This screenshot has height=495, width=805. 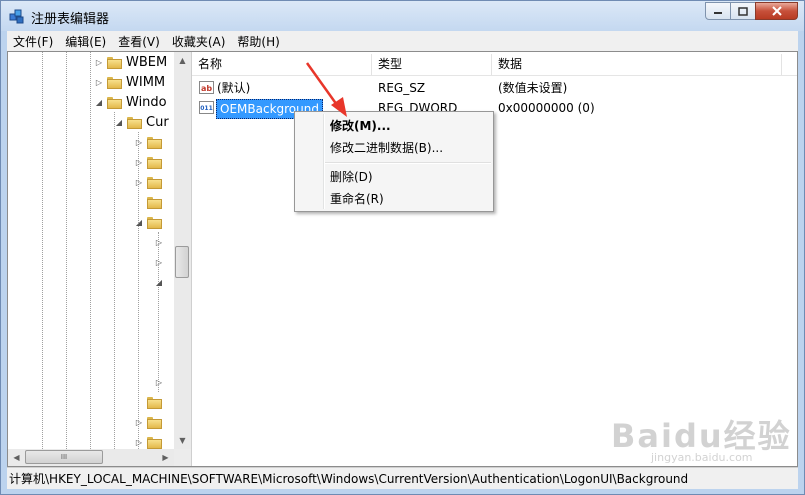 I want to click on scrollbar-thumb, so click(x=182, y=262).